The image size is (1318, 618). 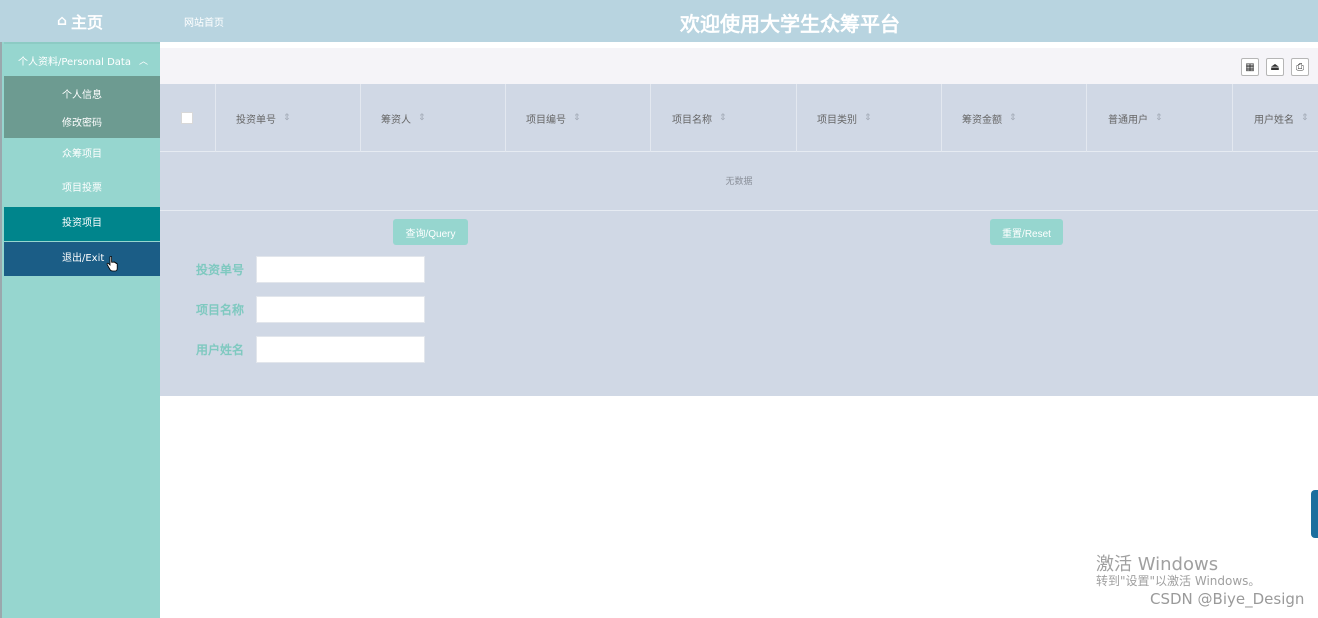 I want to click on user-name-input, so click(x=340, y=349).